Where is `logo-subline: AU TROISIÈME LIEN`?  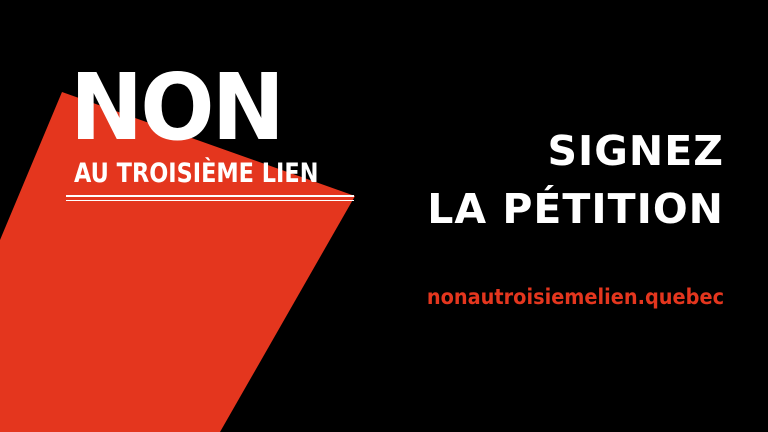
logo-subline: AU TROISIÈME LIEN is located at coordinates (196, 173).